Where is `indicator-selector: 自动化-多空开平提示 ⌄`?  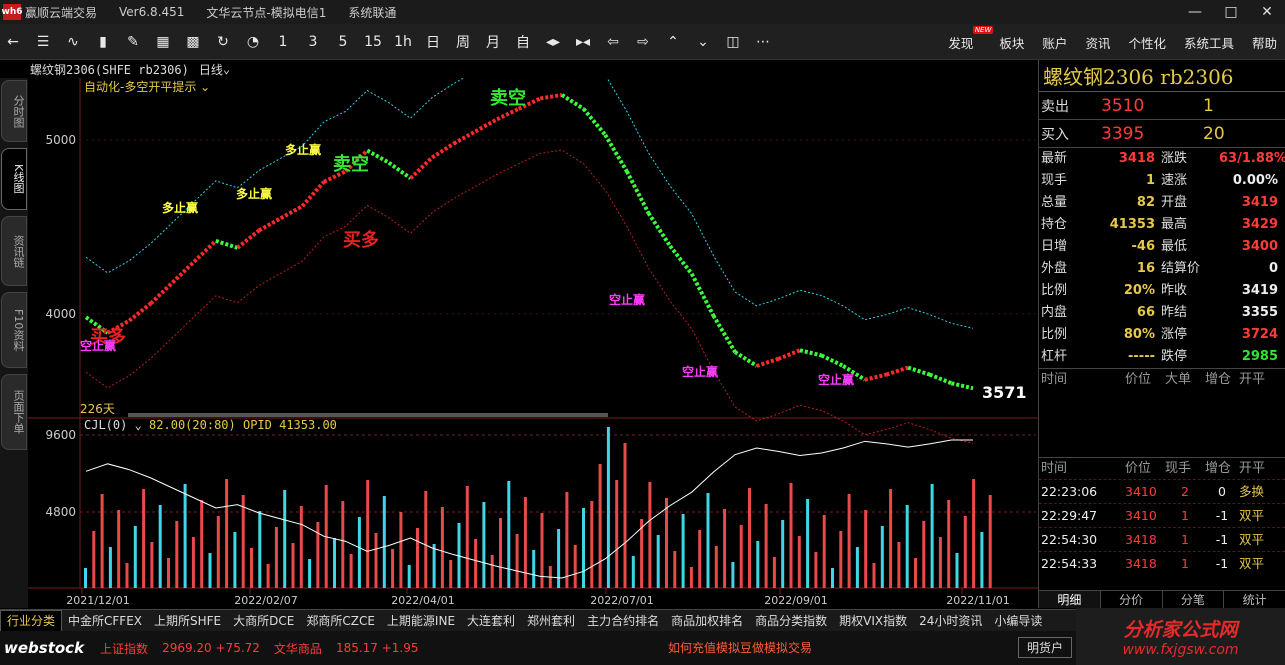 indicator-selector: 自动化-多空开平提示 ⌄ is located at coordinates (147, 86).